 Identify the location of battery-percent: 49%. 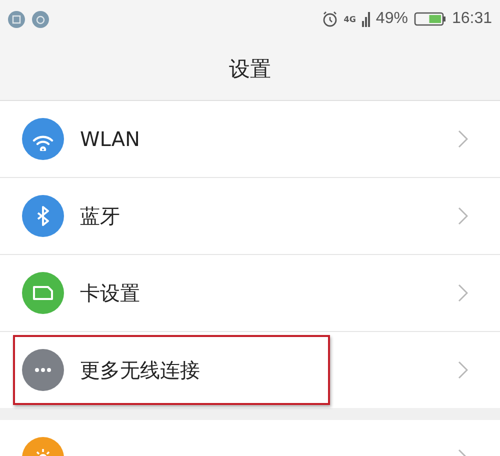
(392, 19).